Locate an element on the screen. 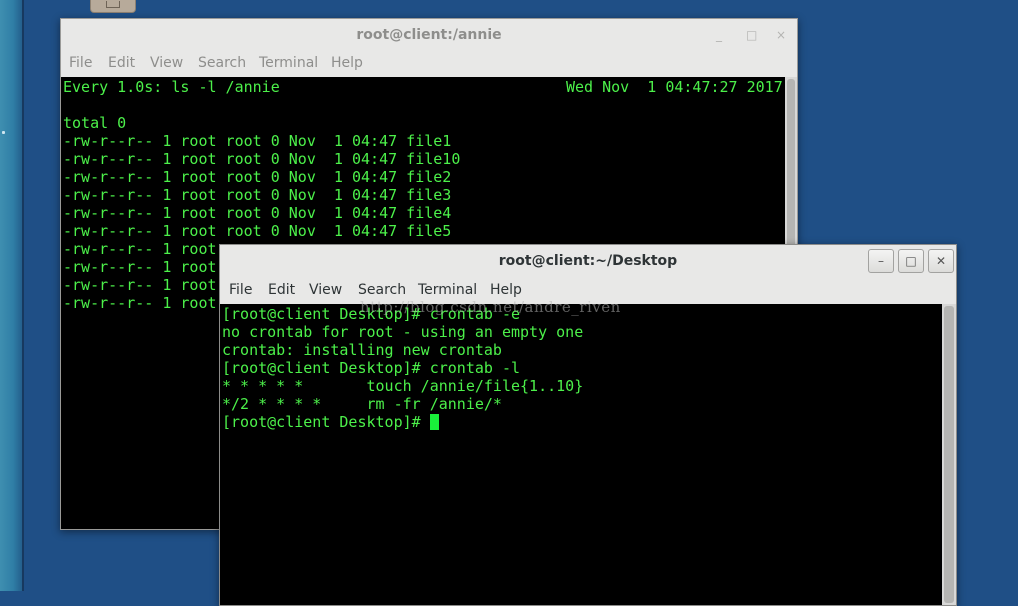 The width and height of the screenshot is (1018, 606). terminal-line: */2 * * * * rm -fr /annie/* is located at coordinates (362, 404).